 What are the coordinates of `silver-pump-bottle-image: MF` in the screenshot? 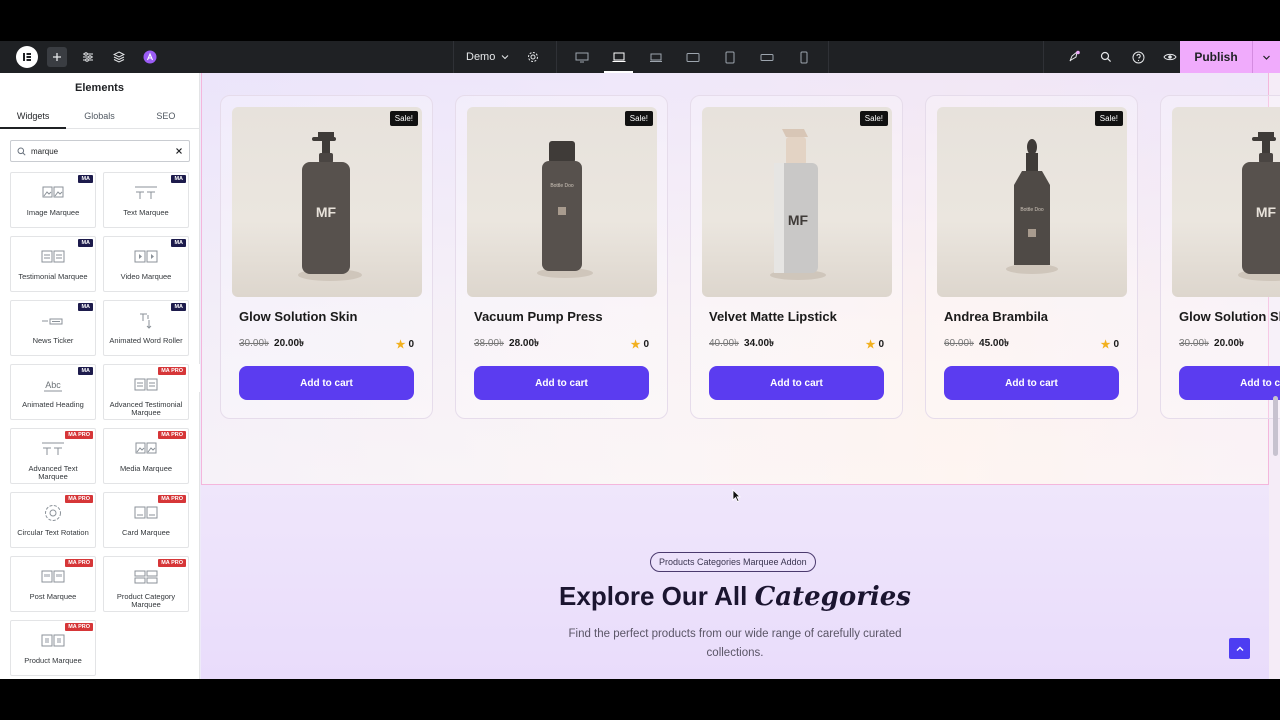 It's located at (798, 204).